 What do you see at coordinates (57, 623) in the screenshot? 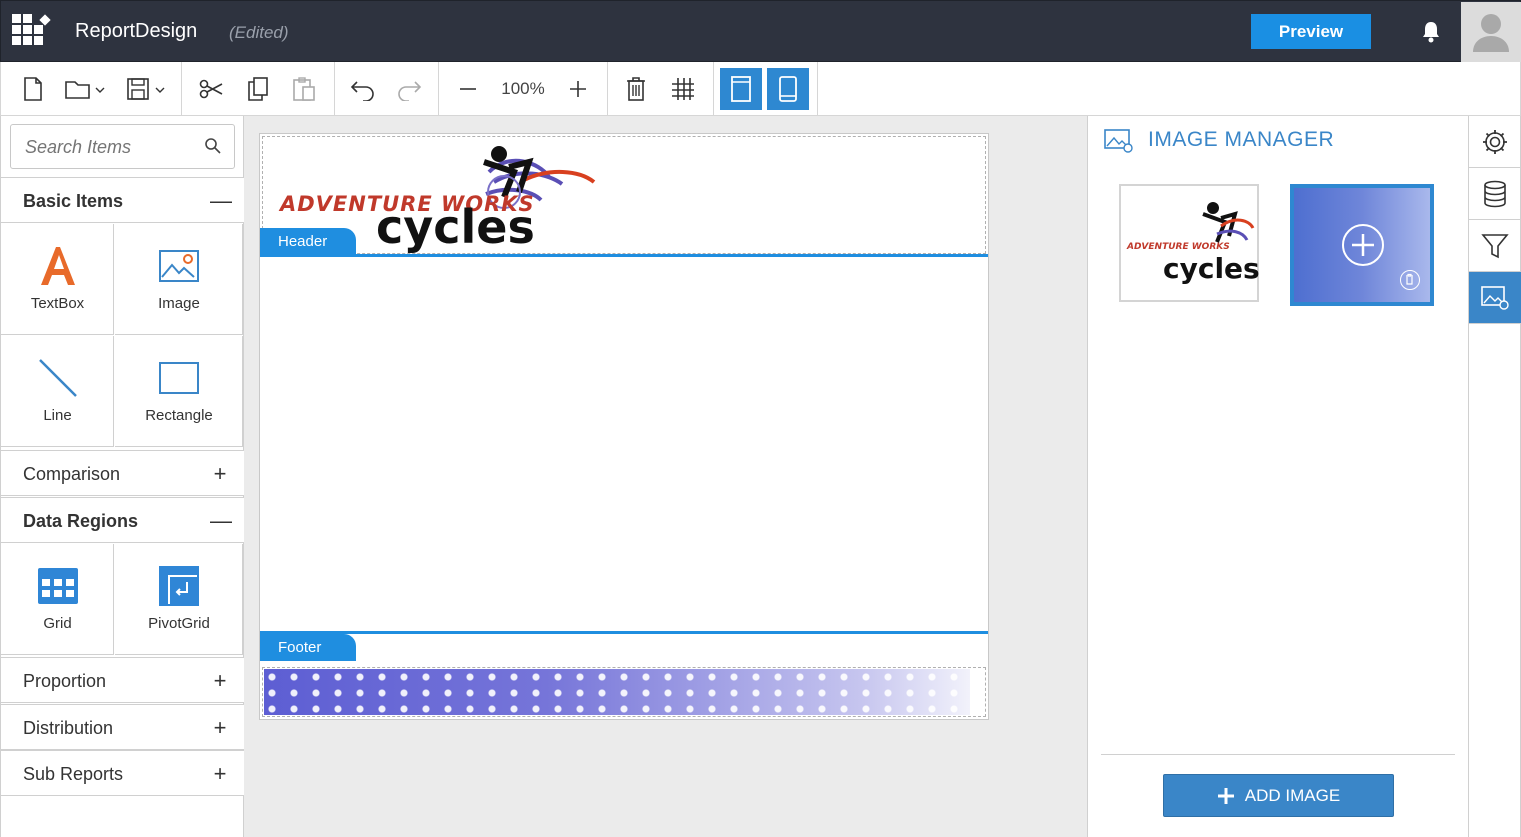
I see `item-label: Grid` at bounding box center [57, 623].